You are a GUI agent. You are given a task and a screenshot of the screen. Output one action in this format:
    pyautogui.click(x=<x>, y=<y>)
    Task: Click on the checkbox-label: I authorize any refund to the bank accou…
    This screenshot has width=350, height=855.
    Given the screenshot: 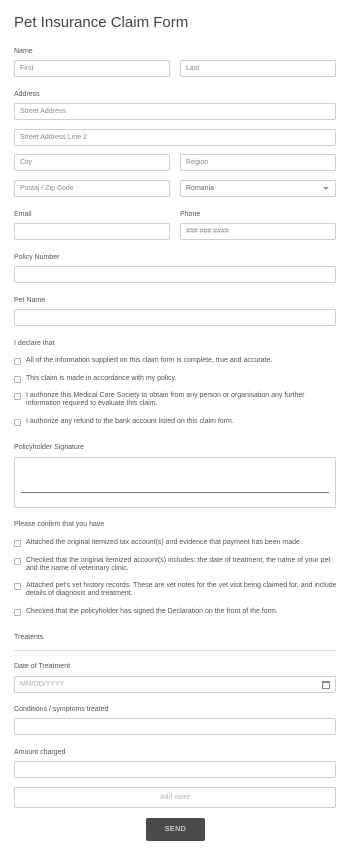 What is the action you would take?
    pyautogui.click(x=130, y=421)
    